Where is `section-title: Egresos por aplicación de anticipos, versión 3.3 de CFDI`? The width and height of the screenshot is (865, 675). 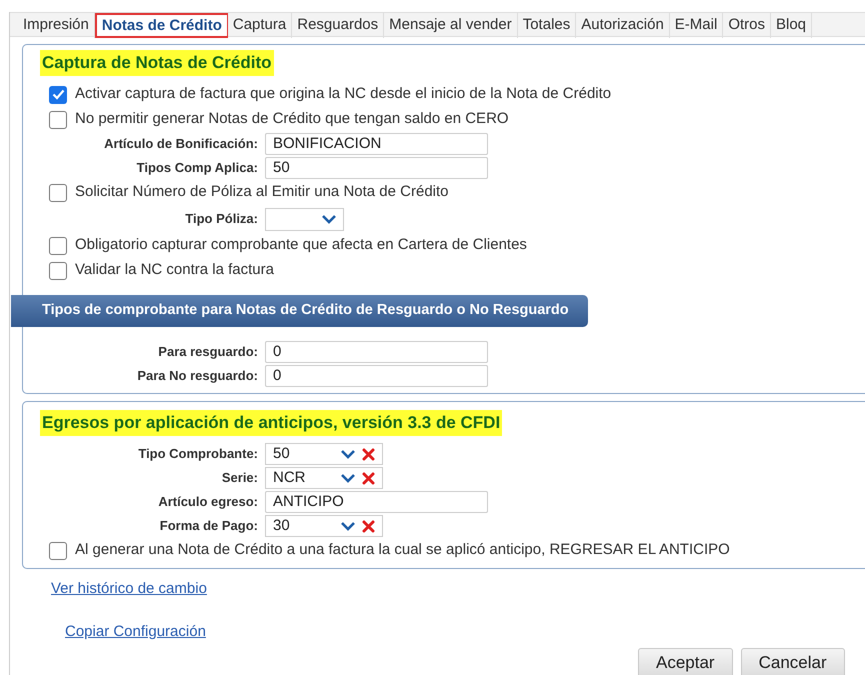 section-title: Egresos por aplicación de anticipos, versión 3.3 de CFDI is located at coordinates (271, 423).